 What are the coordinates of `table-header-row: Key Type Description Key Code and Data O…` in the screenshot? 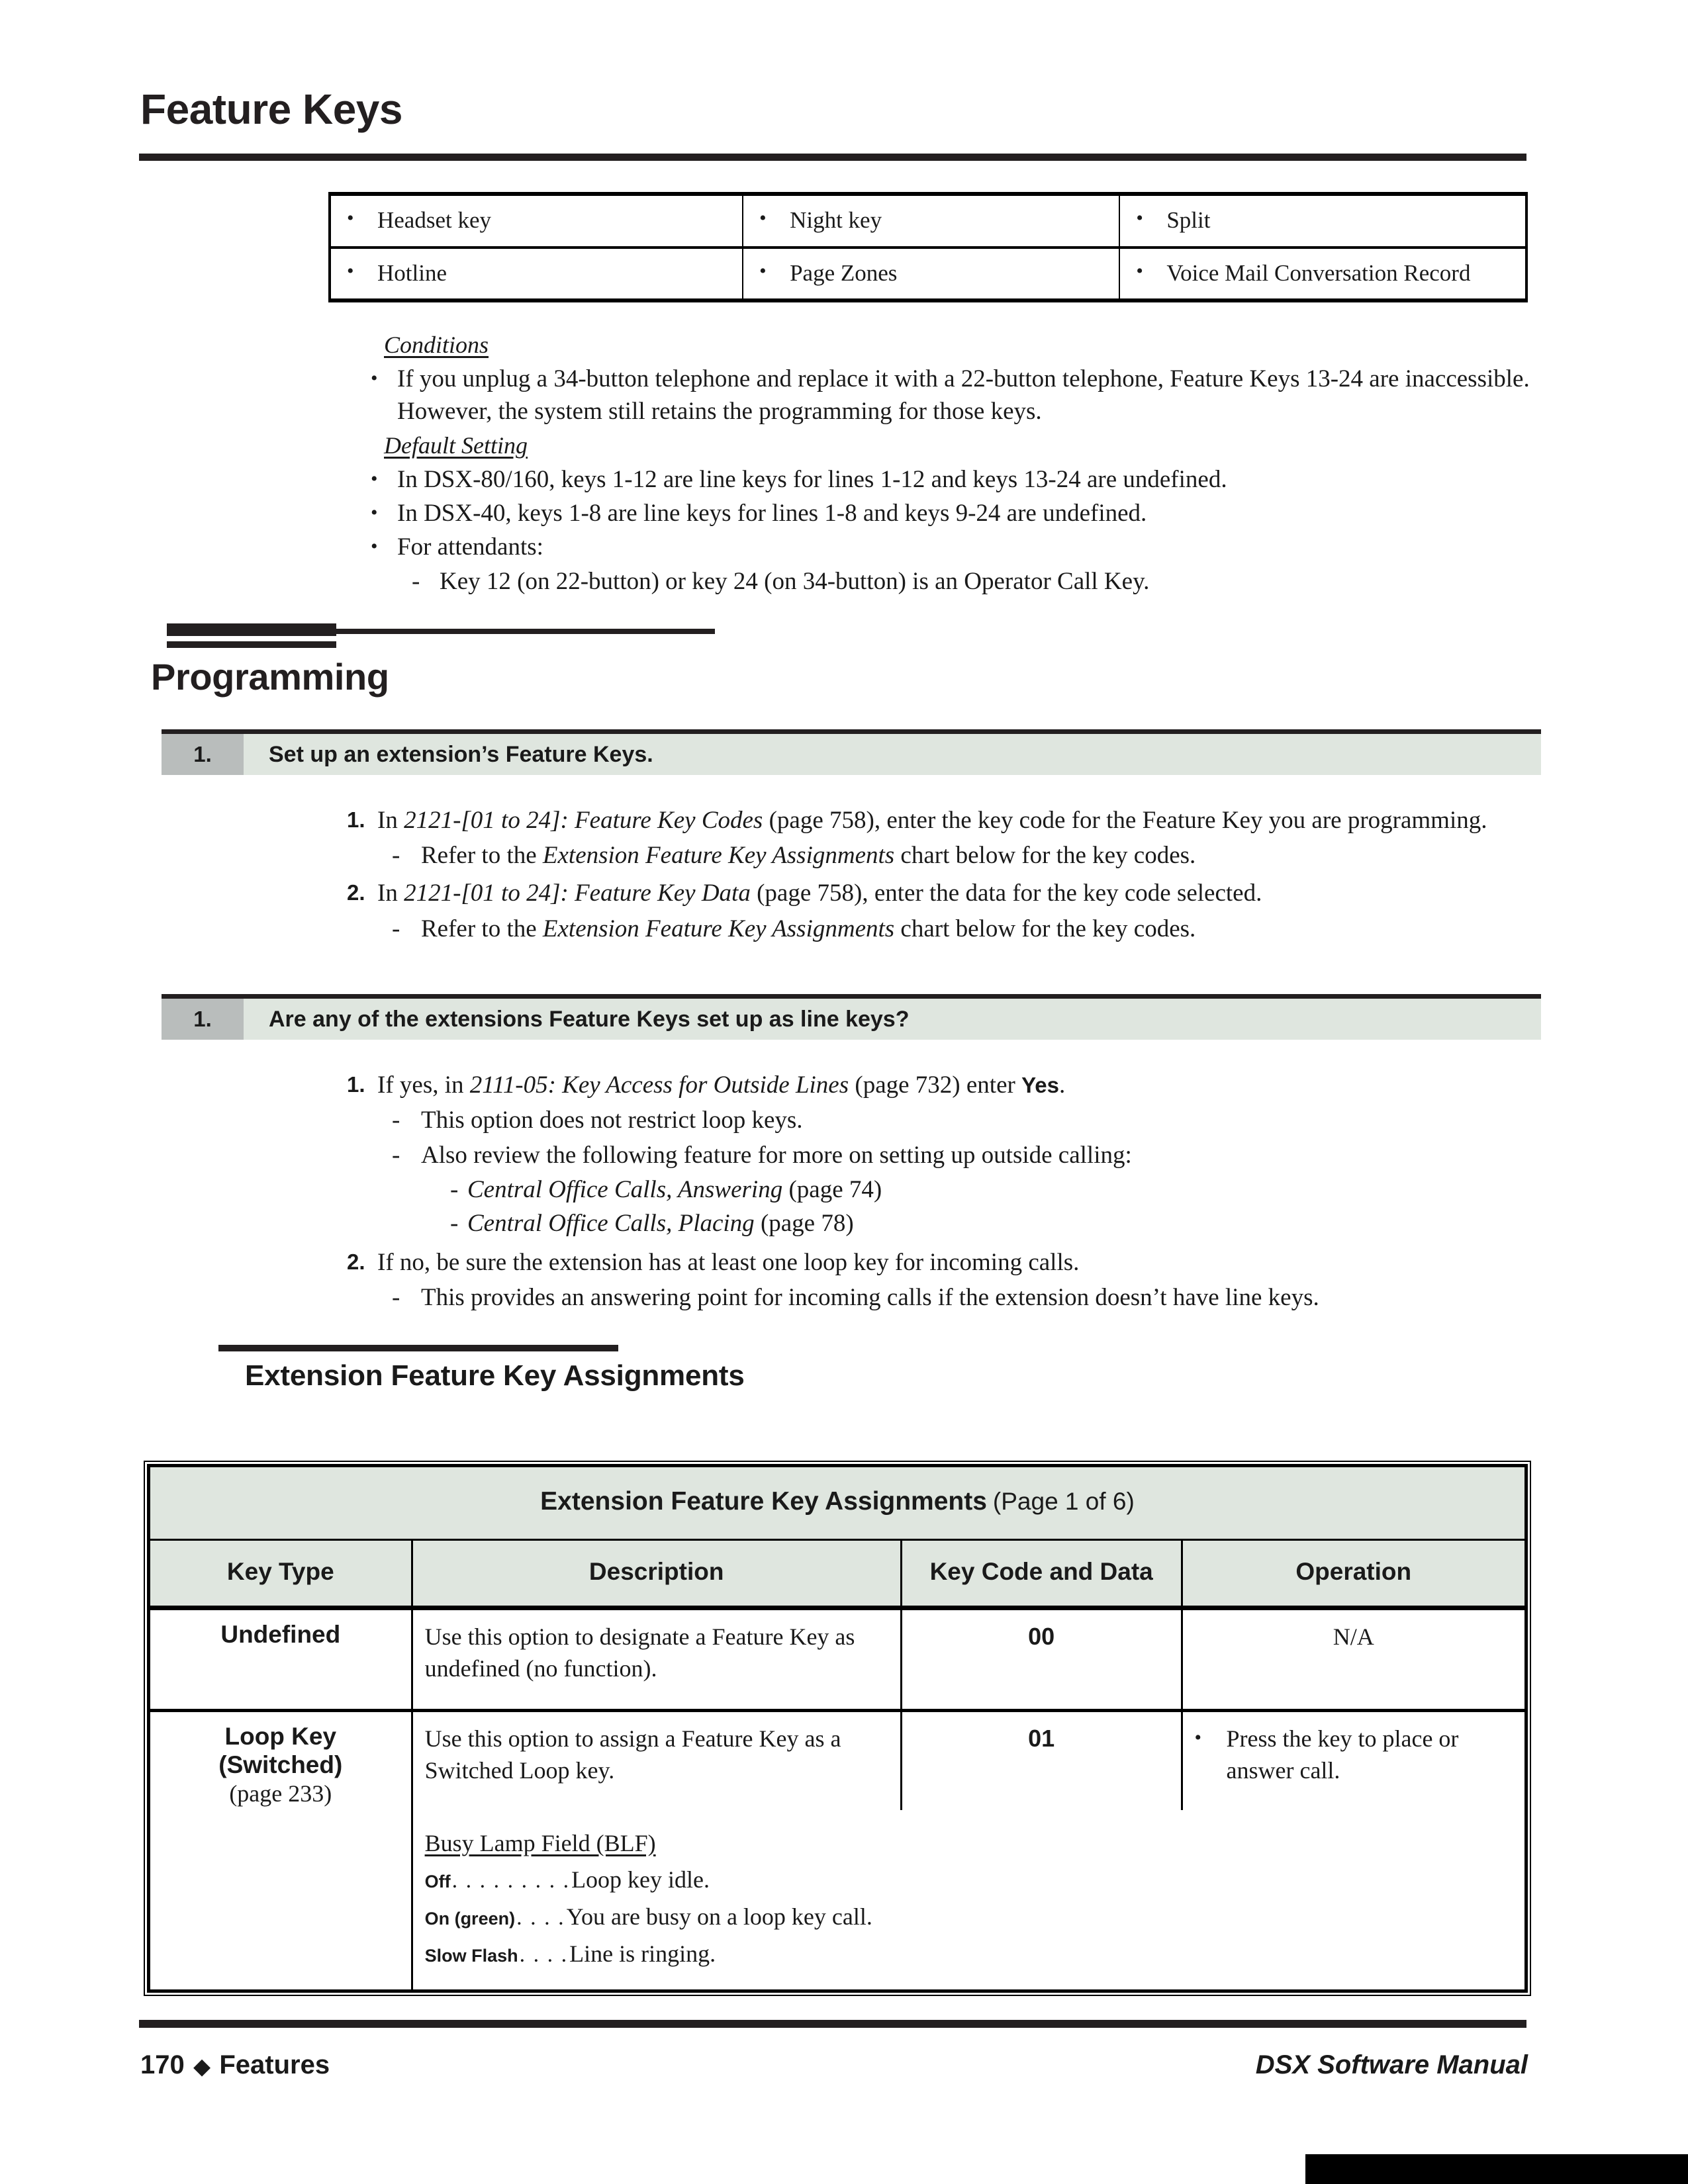 It's located at (837, 1575).